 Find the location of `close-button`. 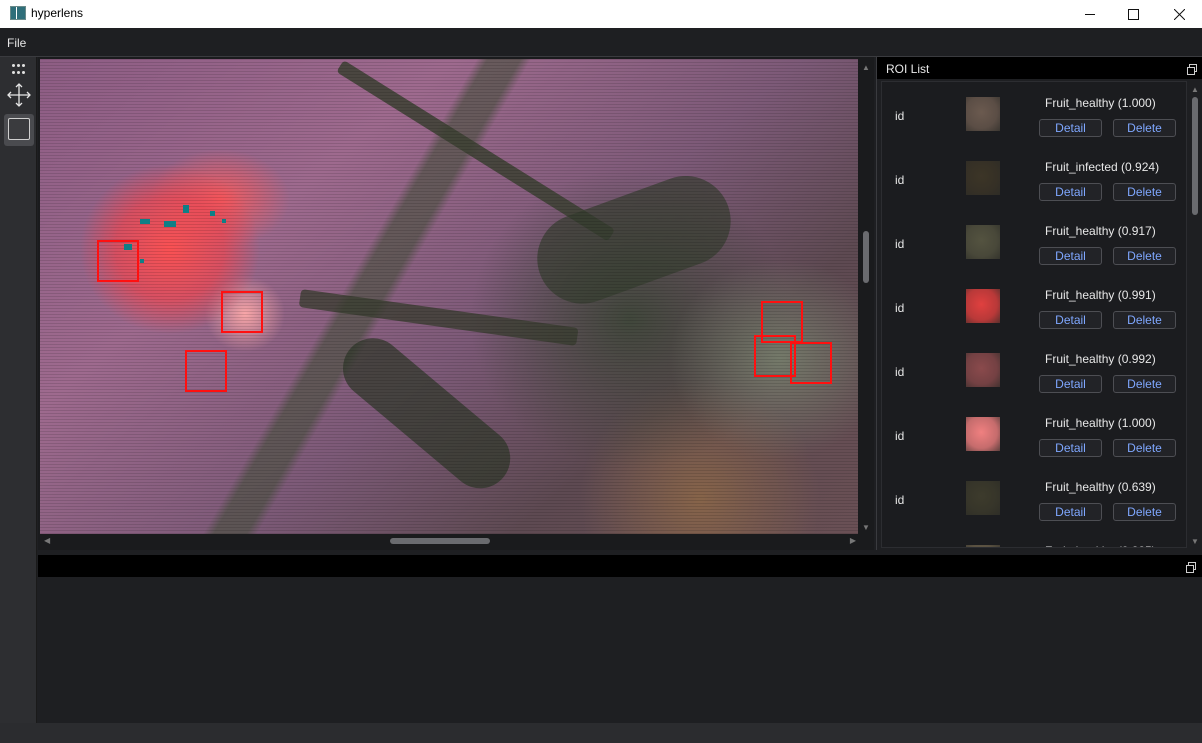

close-button is located at coordinates (1179, 14).